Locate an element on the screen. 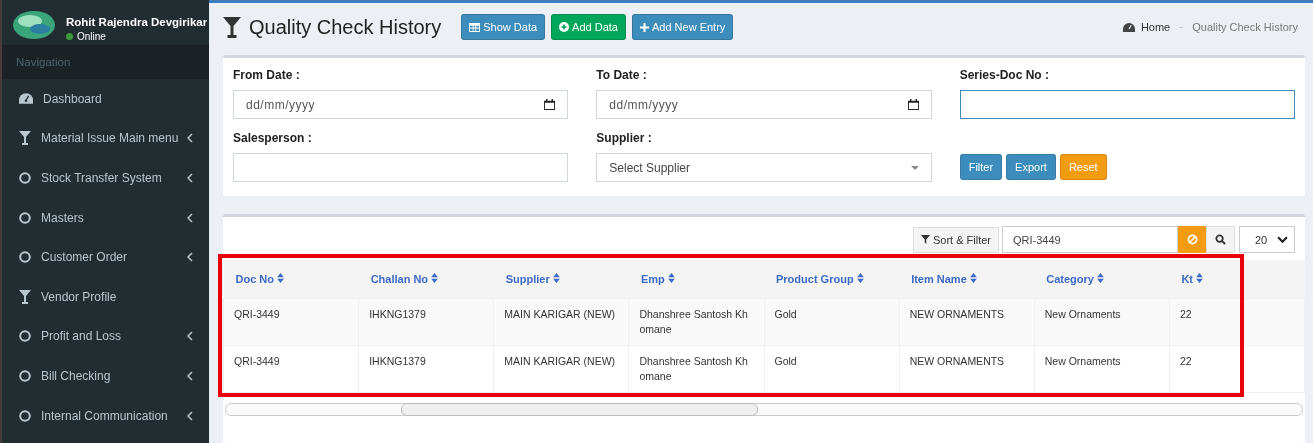 The width and height of the screenshot is (1313, 443). column-header: Category is located at coordinates (1102, 279).